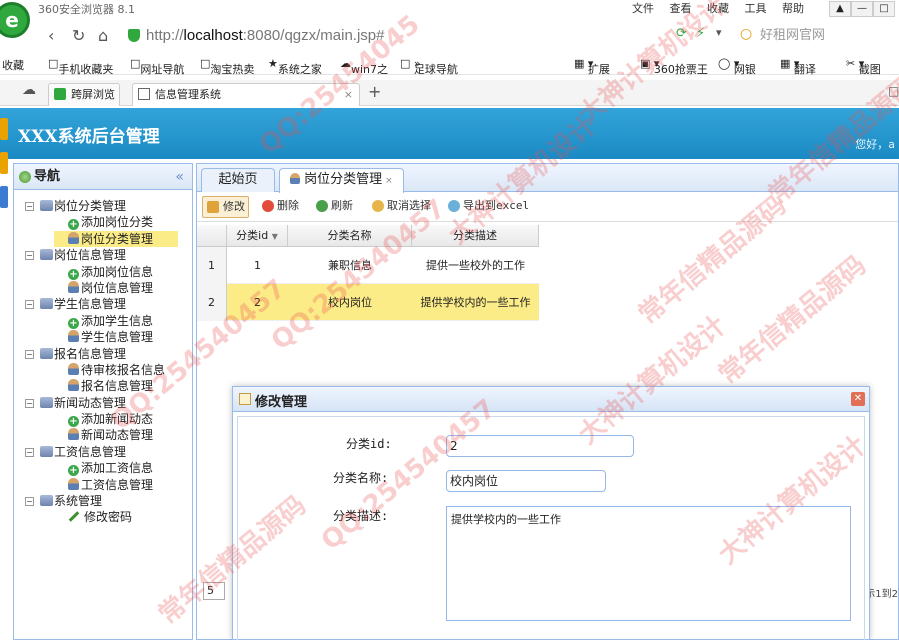 This screenshot has width=899, height=640. I want to click on nav-group: − 系统管理, so click(103, 501).